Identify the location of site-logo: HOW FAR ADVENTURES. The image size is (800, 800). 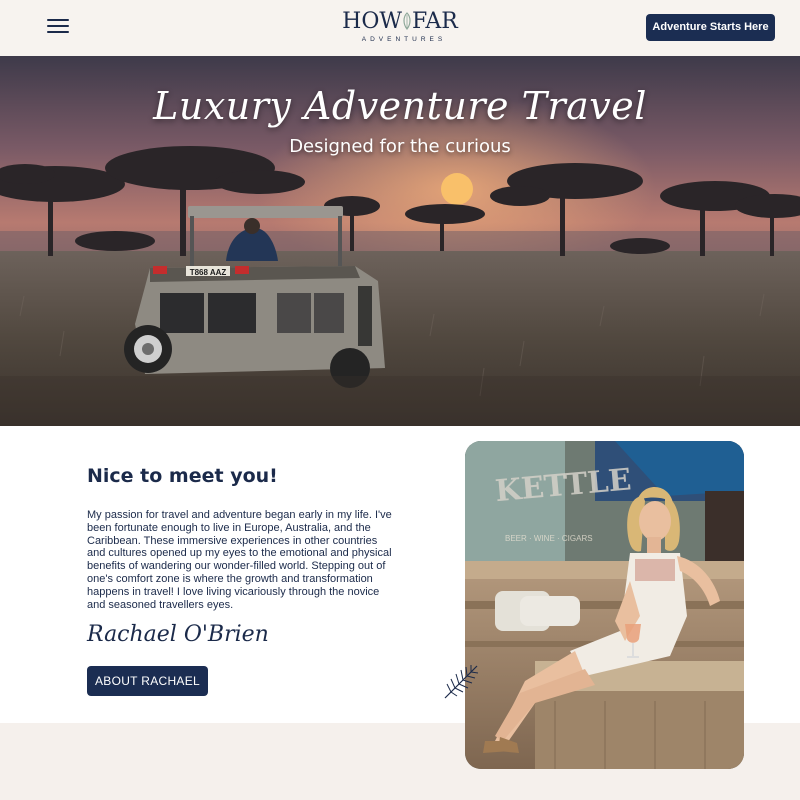
(400, 26).